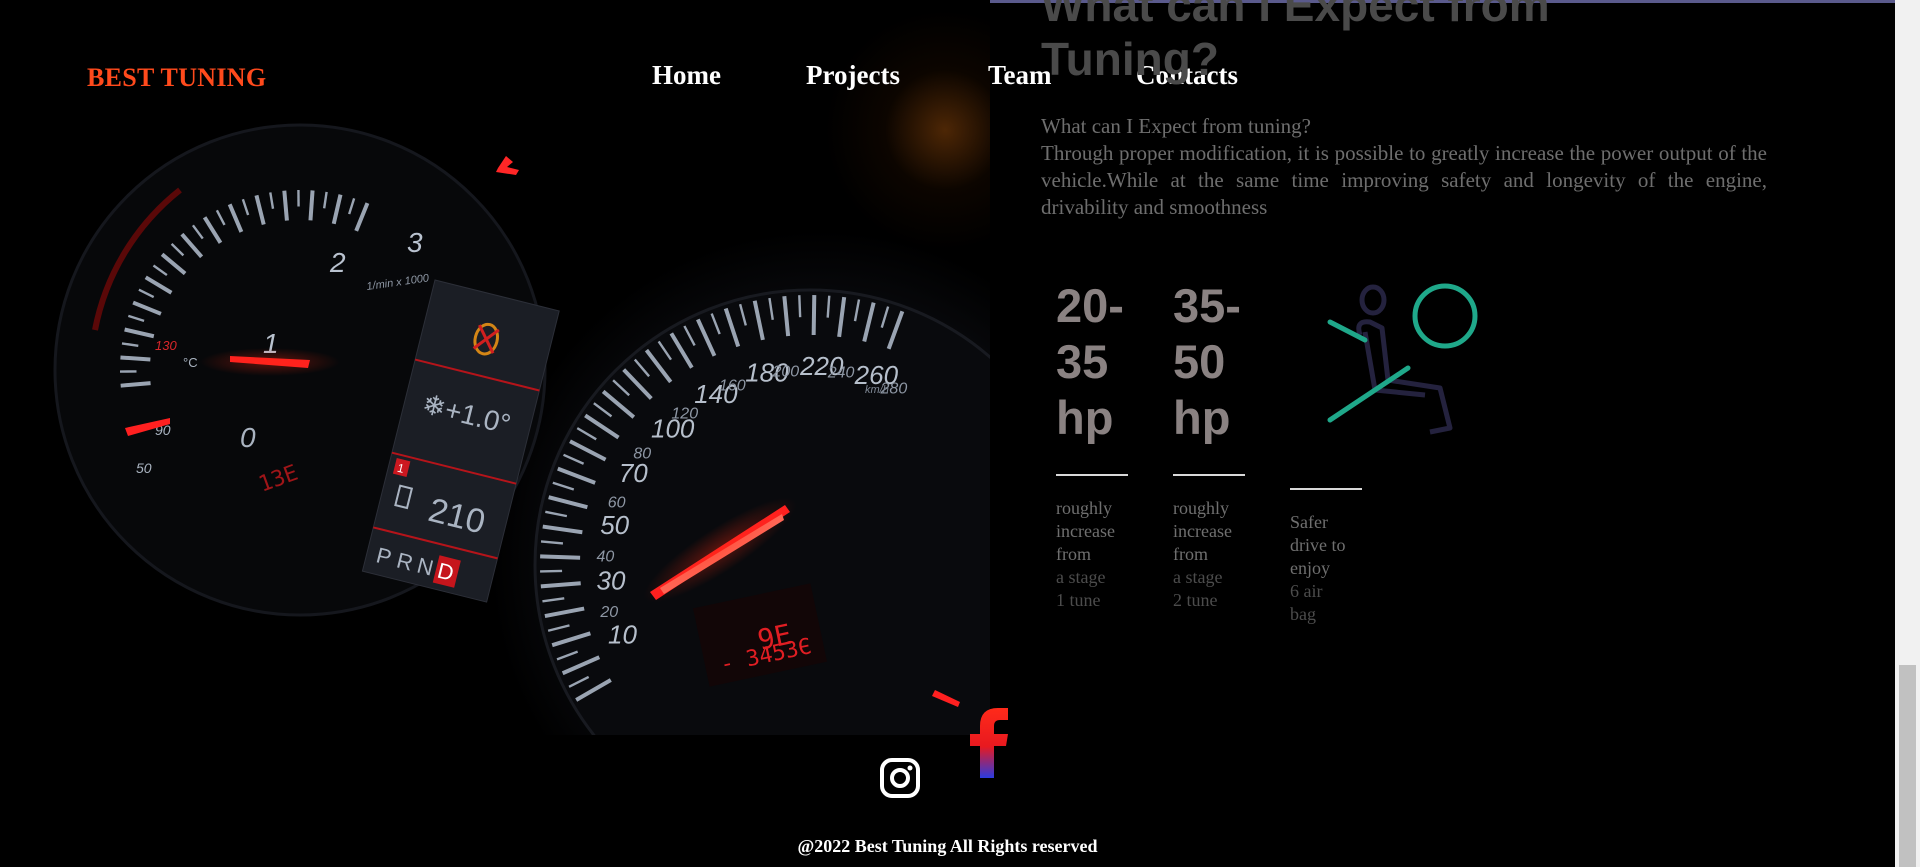 Image resolution: width=1920 pixels, height=867 pixels. Describe the element at coordinates (947, 846) in the screenshot. I see `footer-copyright: @2022 Best Tuning All Rights reserved` at that location.